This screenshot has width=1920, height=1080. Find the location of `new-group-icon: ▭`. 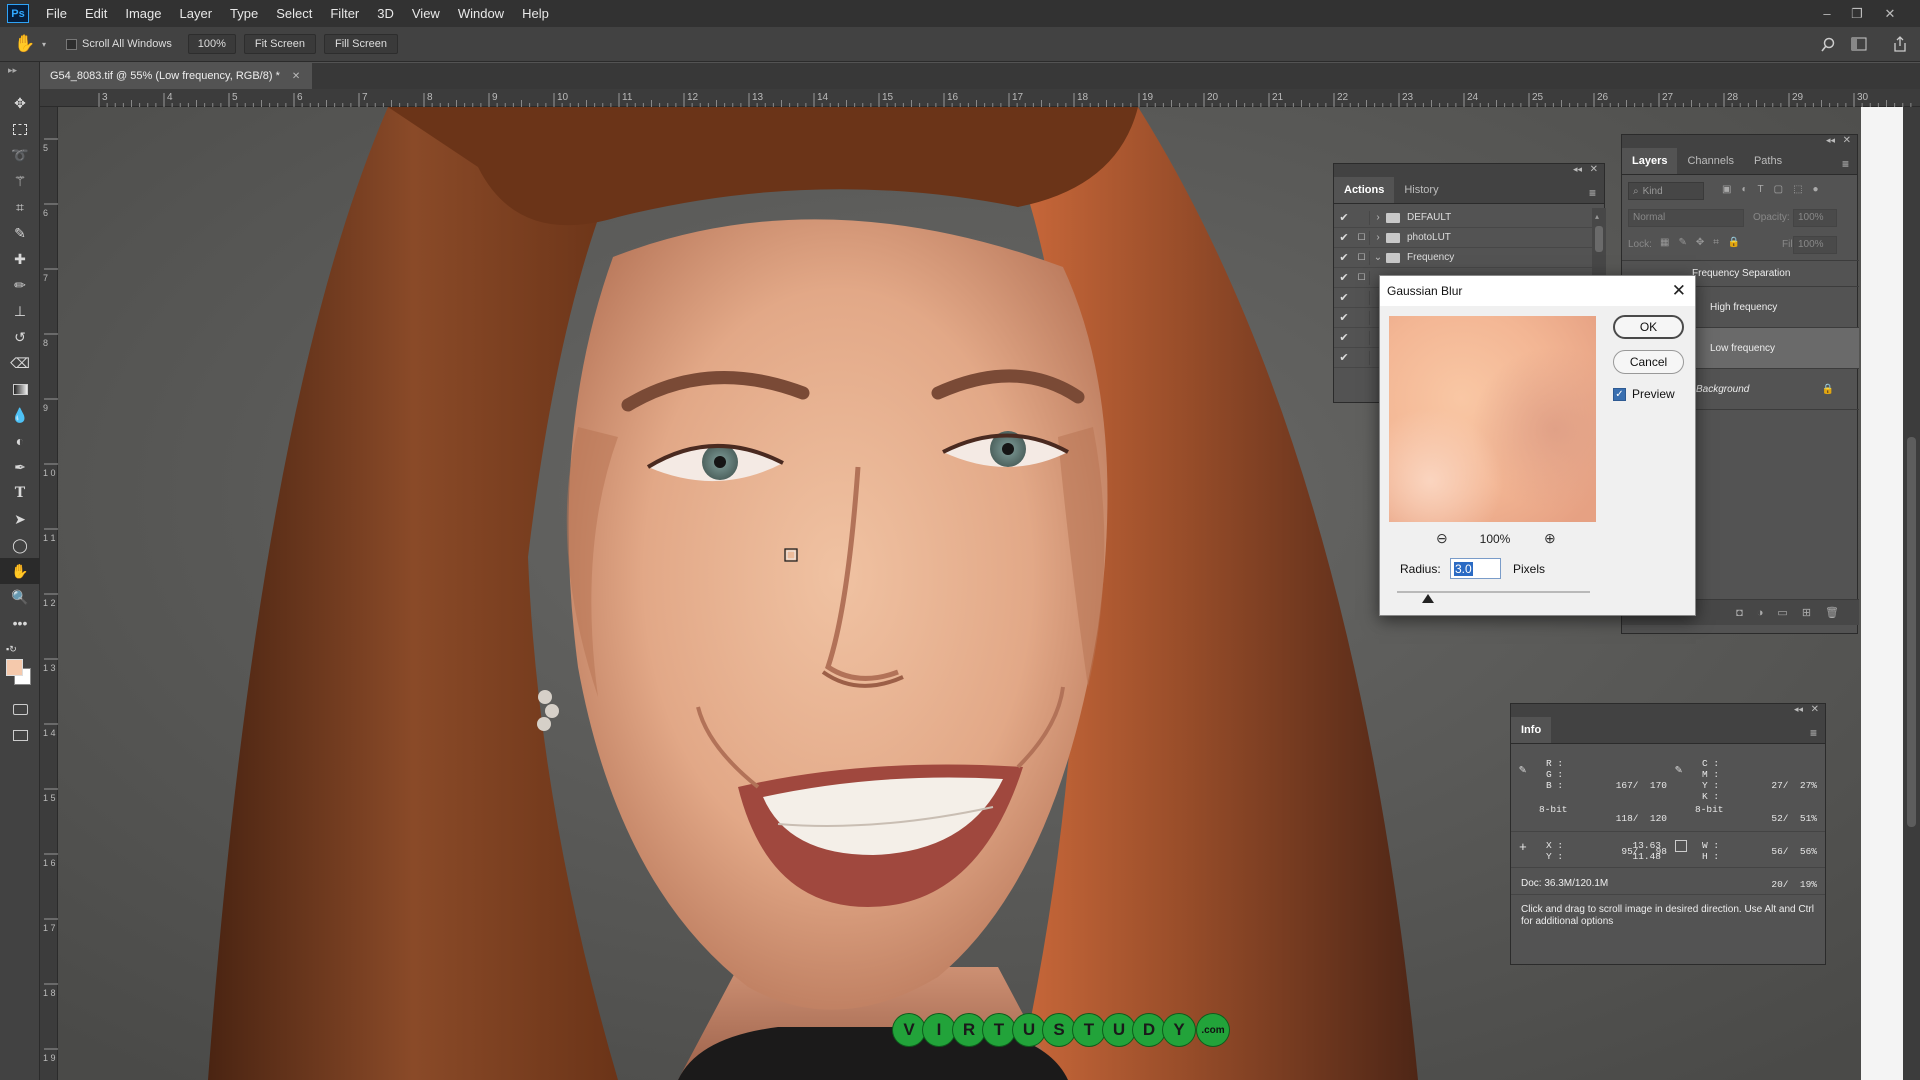

new-group-icon: ▭ is located at coordinates (1782, 612).